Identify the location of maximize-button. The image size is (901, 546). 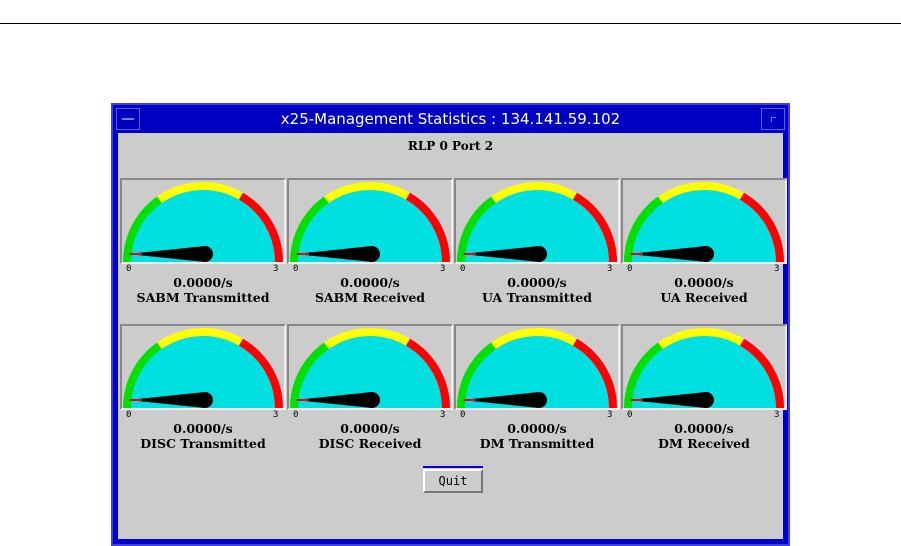
(773, 119).